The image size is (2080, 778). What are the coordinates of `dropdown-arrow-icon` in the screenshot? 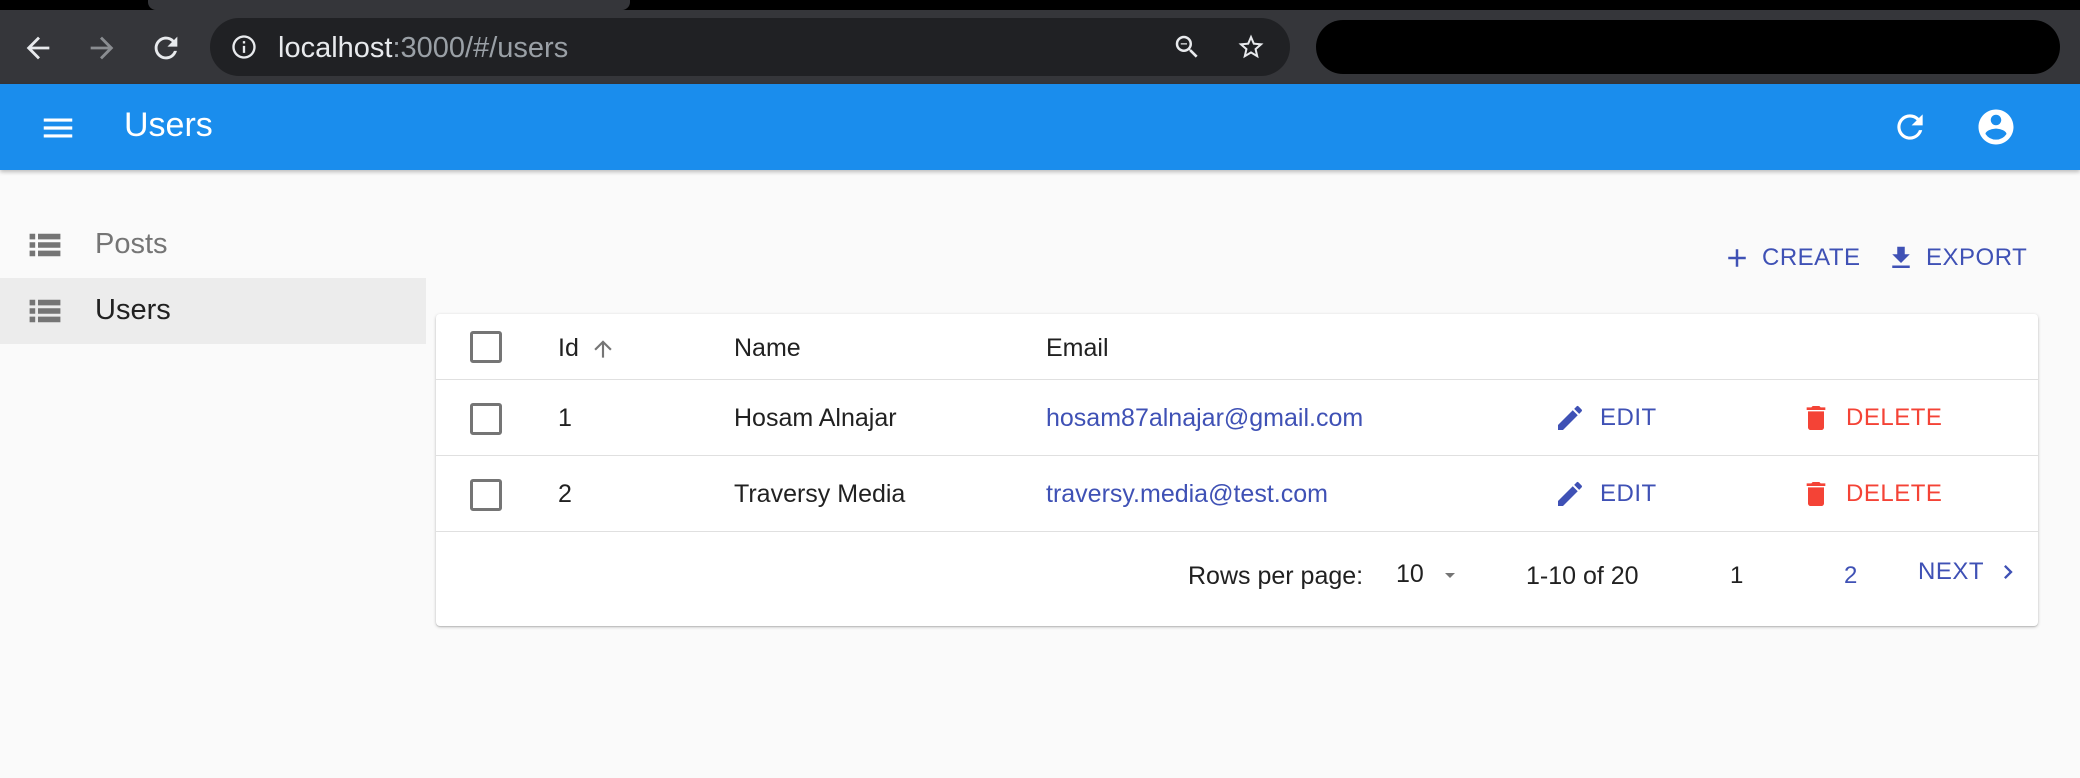 It's located at (1449, 575).